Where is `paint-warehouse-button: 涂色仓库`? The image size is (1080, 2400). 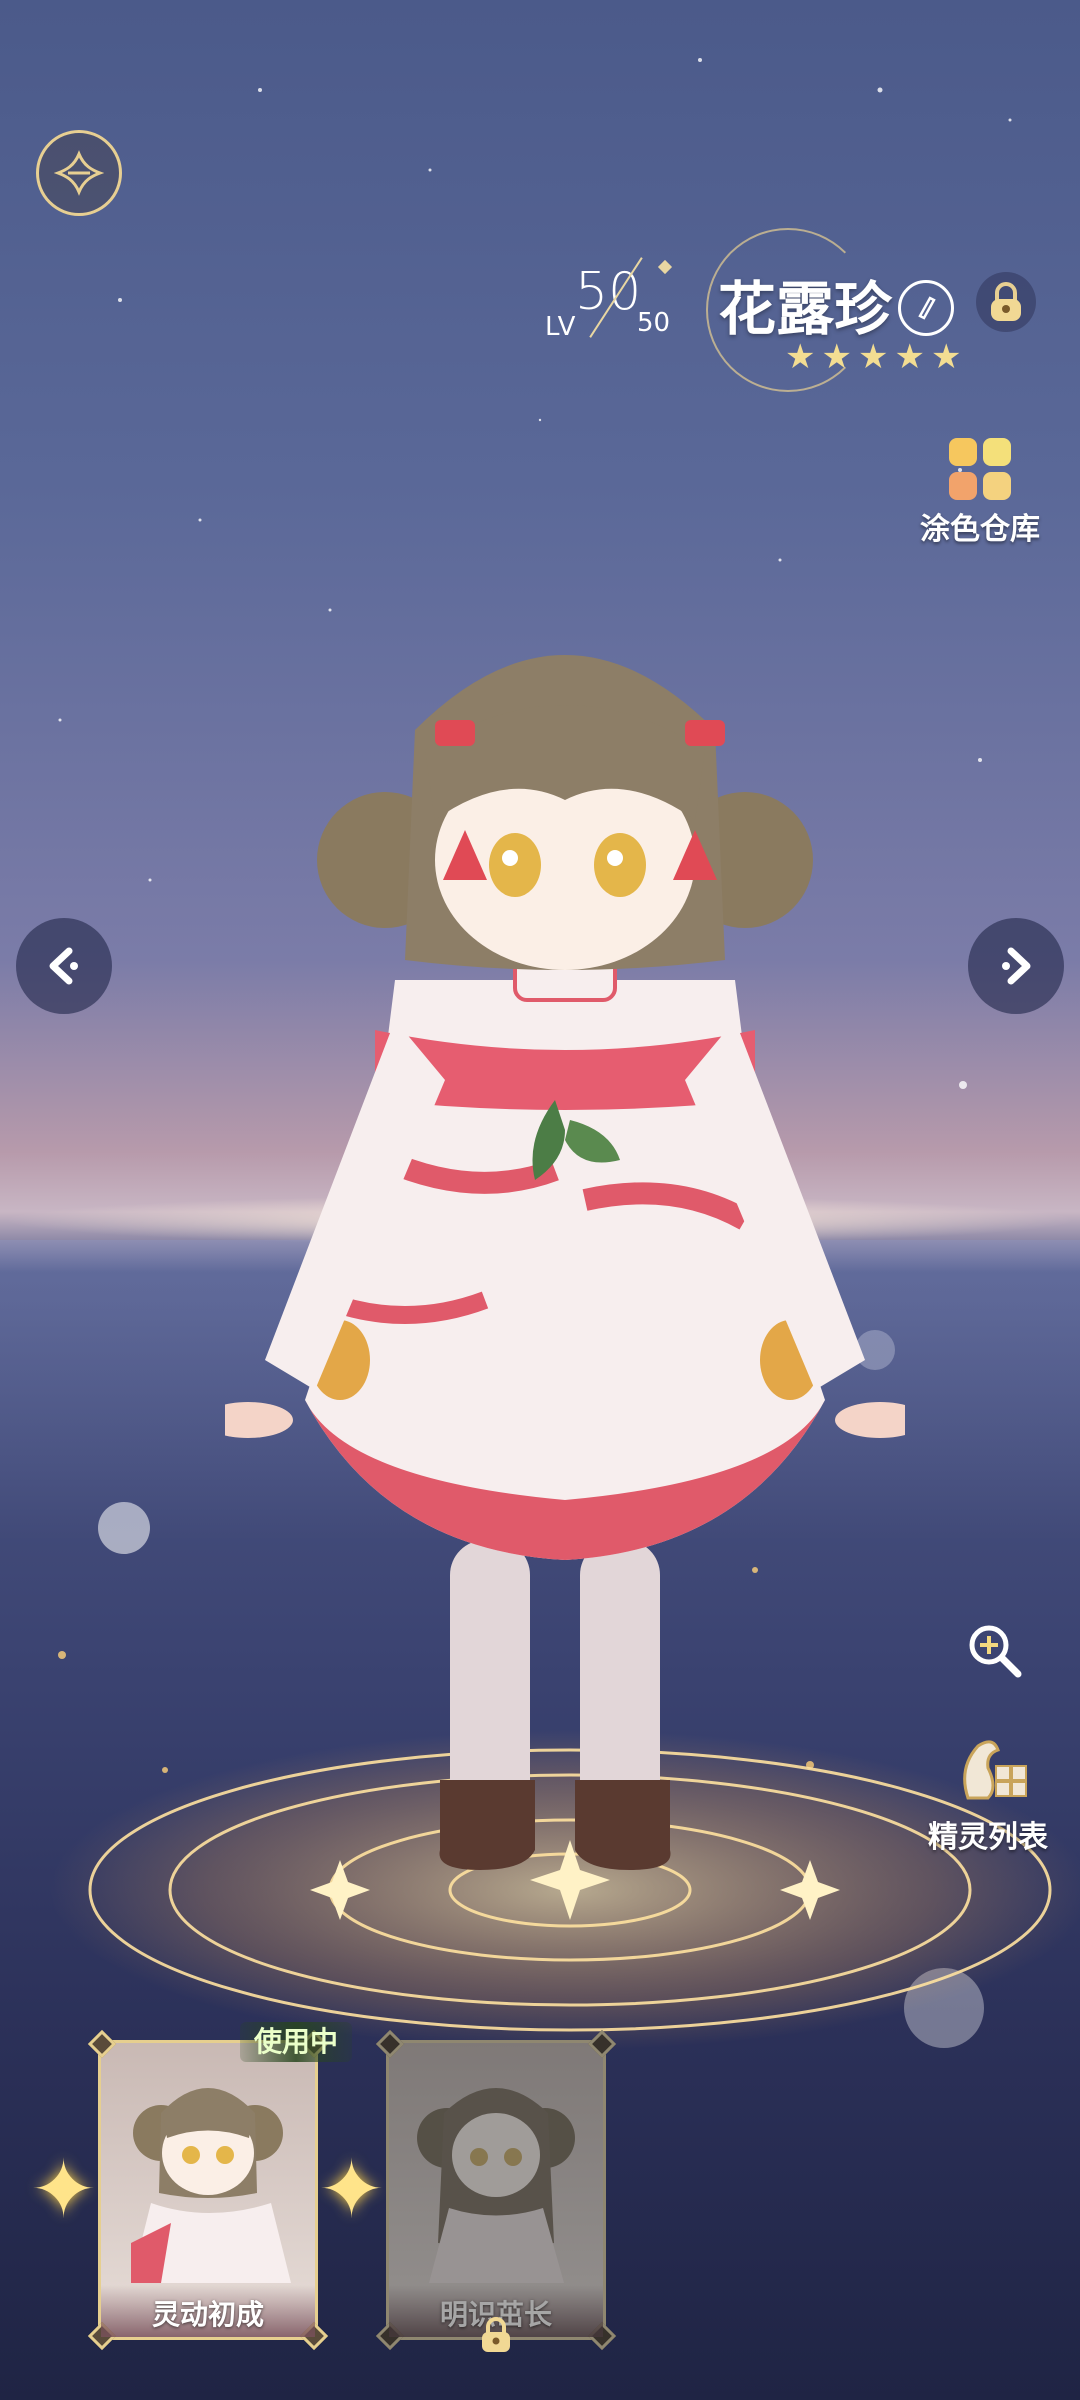 paint-warehouse-button: 涂色仓库 is located at coordinates (980, 493).